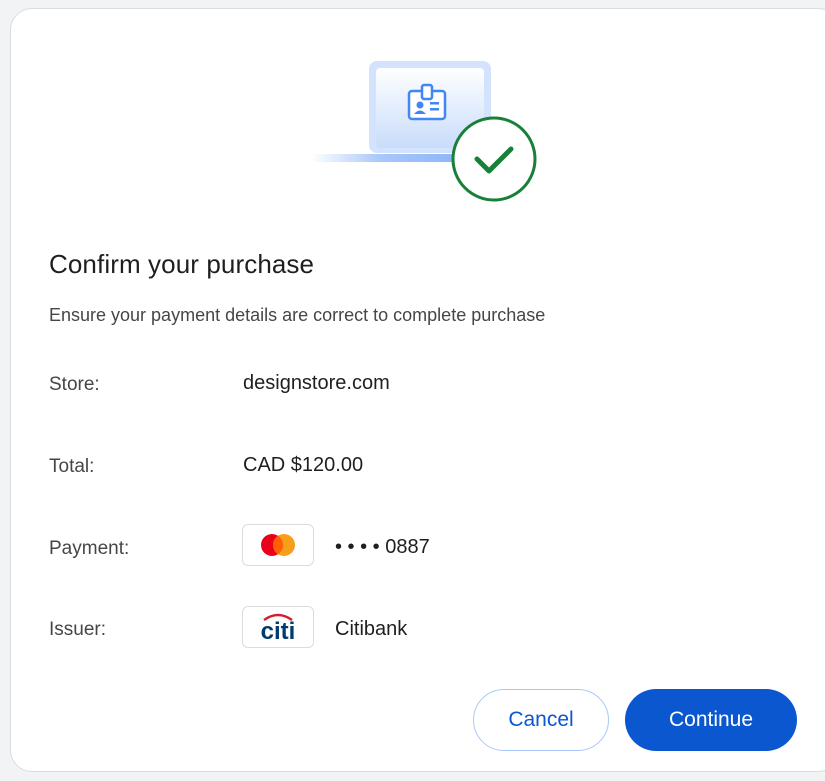 Image resolution: width=825 pixels, height=781 pixels. I want to click on cancel-button: Cancel, so click(541, 720).